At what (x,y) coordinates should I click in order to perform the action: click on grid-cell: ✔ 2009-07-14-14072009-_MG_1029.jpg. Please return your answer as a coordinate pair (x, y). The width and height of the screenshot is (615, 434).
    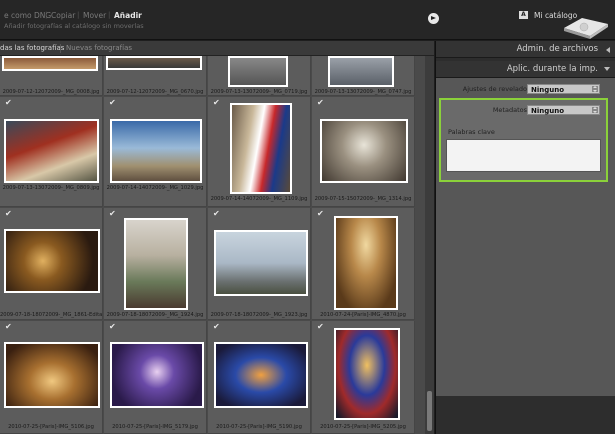
    Looking at the image, I should click on (155, 152).